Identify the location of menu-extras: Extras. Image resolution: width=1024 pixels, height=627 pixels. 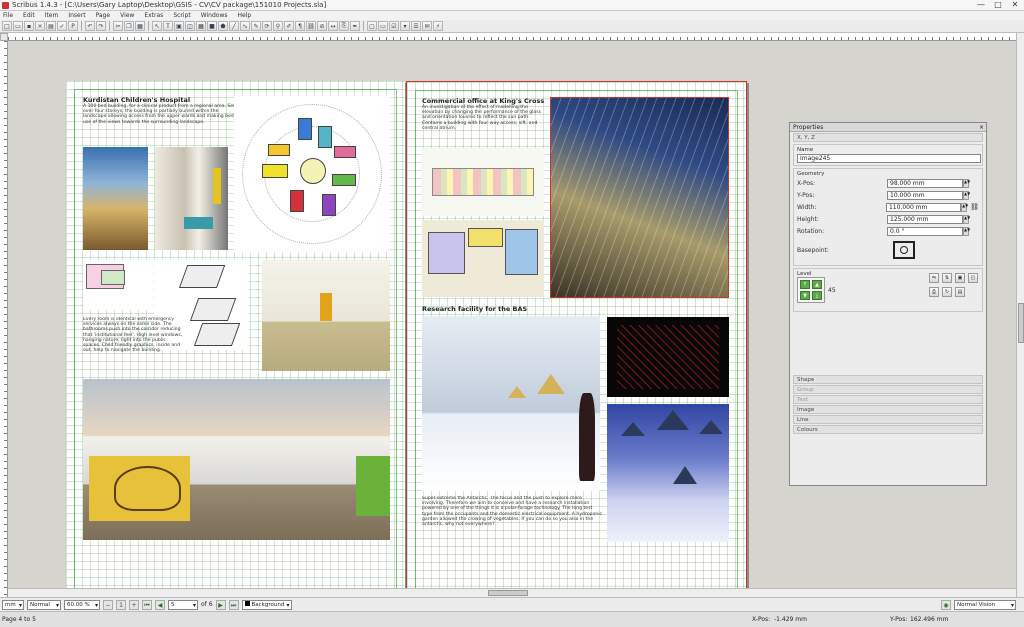
(153, 15).